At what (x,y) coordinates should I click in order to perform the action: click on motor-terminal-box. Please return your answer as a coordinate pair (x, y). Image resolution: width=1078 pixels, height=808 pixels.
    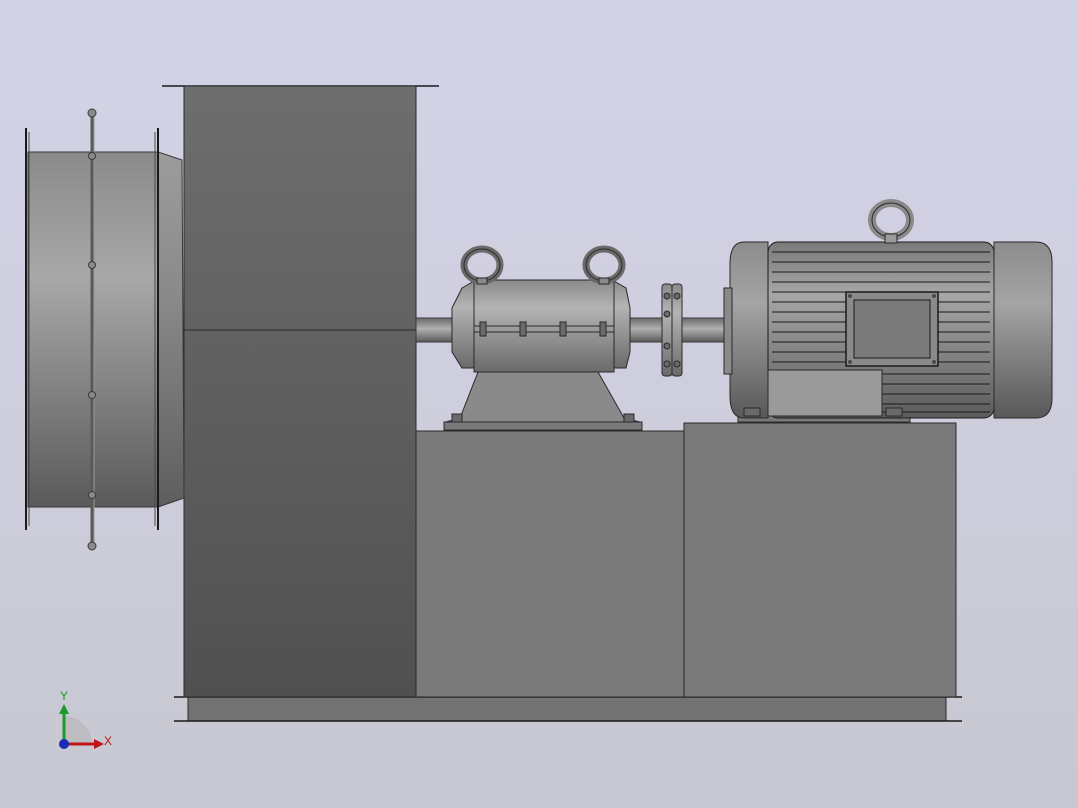
    Looking at the image, I should click on (892, 329).